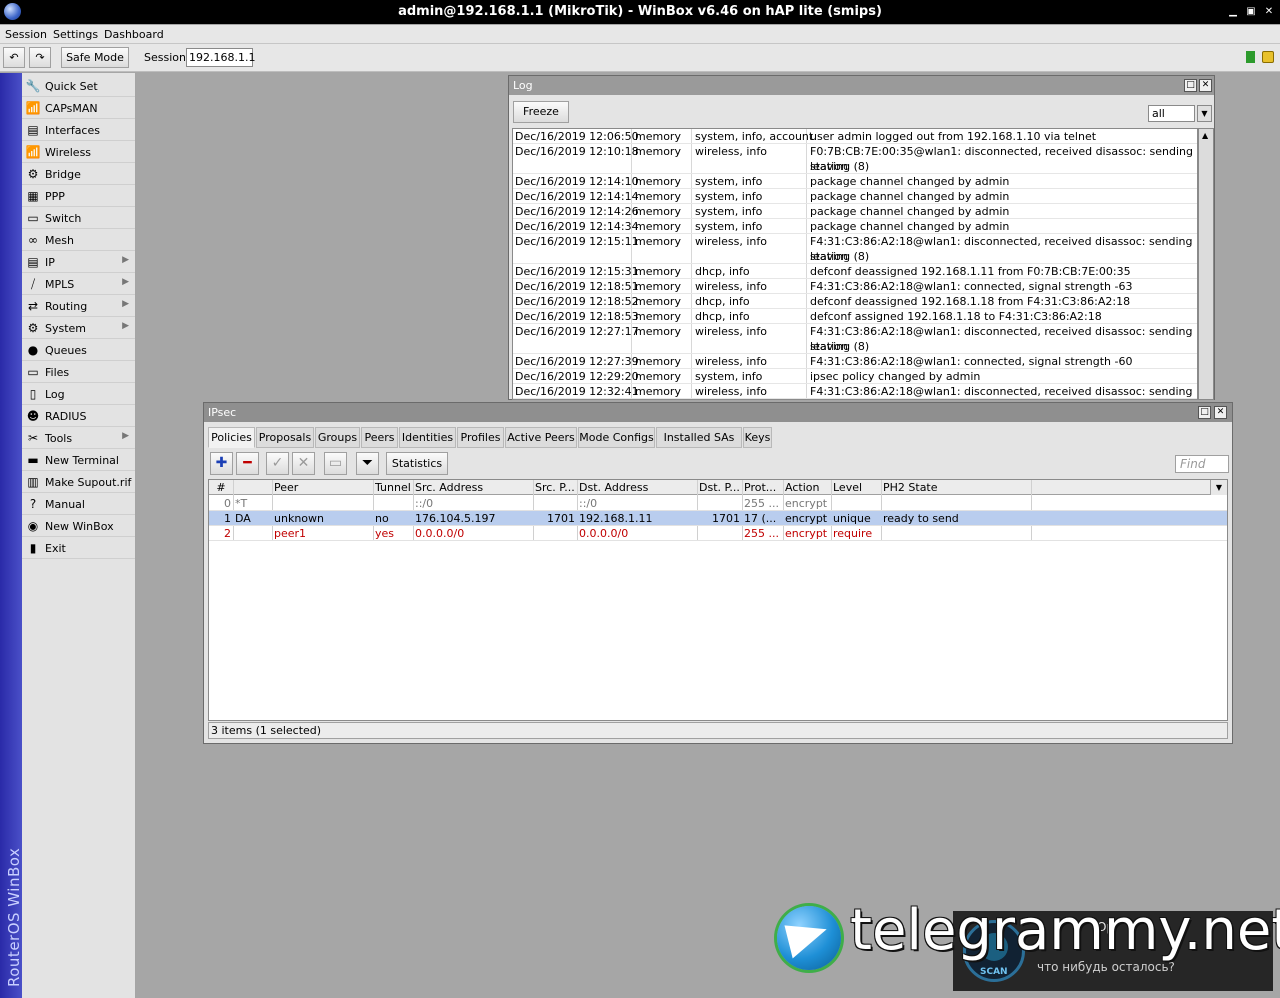 Image resolution: width=1280 pixels, height=998 pixels. I want to click on tab-mode-configs: Mode Configs, so click(616, 437).